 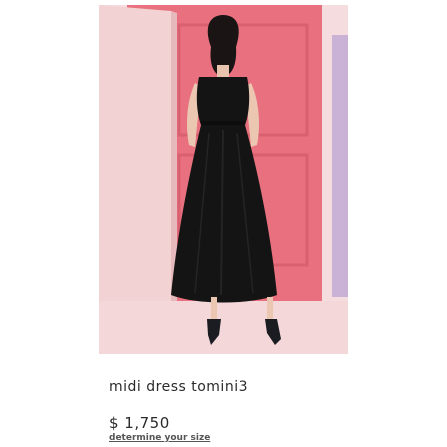 I want to click on dress-bodice, so click(x=223, y=101).